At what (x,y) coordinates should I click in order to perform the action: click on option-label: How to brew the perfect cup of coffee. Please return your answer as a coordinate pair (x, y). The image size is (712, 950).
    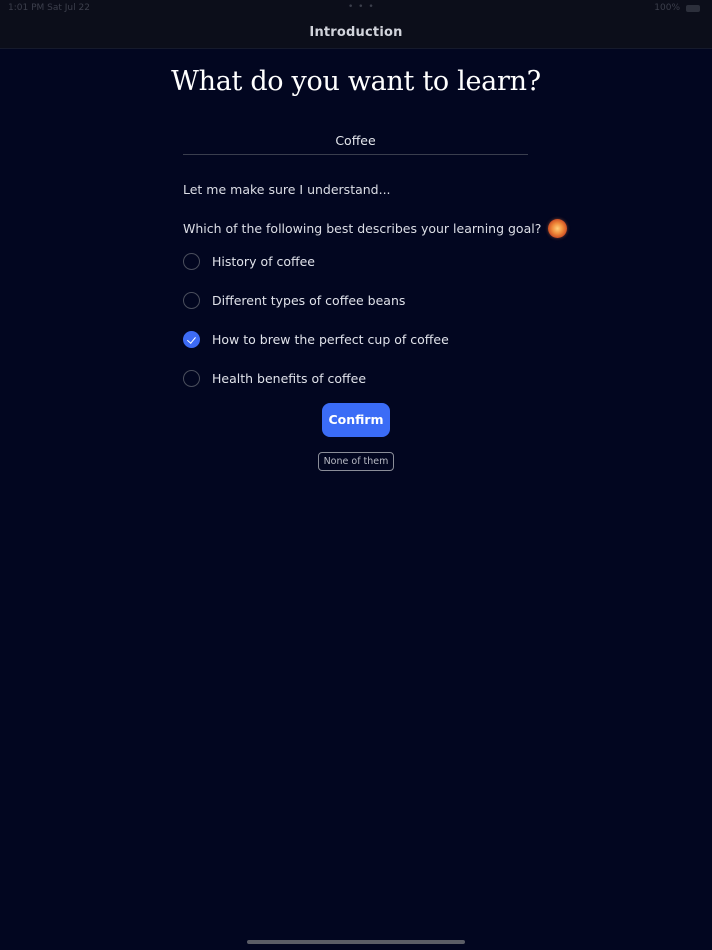
    Looking at the image, I should click on (330, 339).